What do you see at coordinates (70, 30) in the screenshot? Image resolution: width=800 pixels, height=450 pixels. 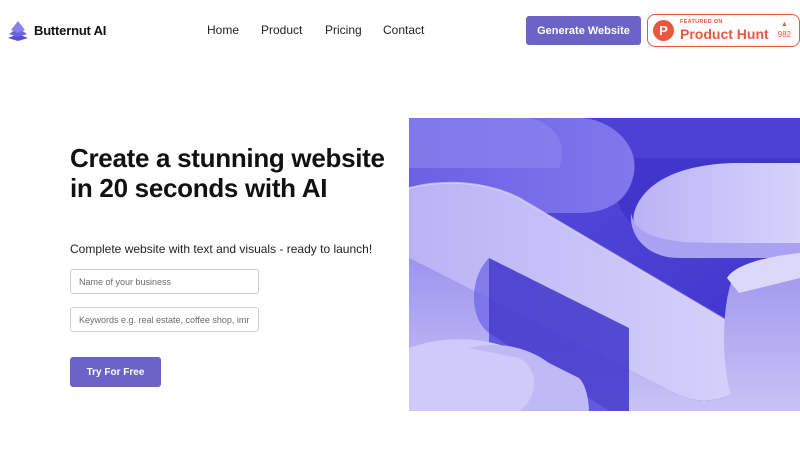 I see `logo-text: Butternut AI` at bounding box center [70, 30].